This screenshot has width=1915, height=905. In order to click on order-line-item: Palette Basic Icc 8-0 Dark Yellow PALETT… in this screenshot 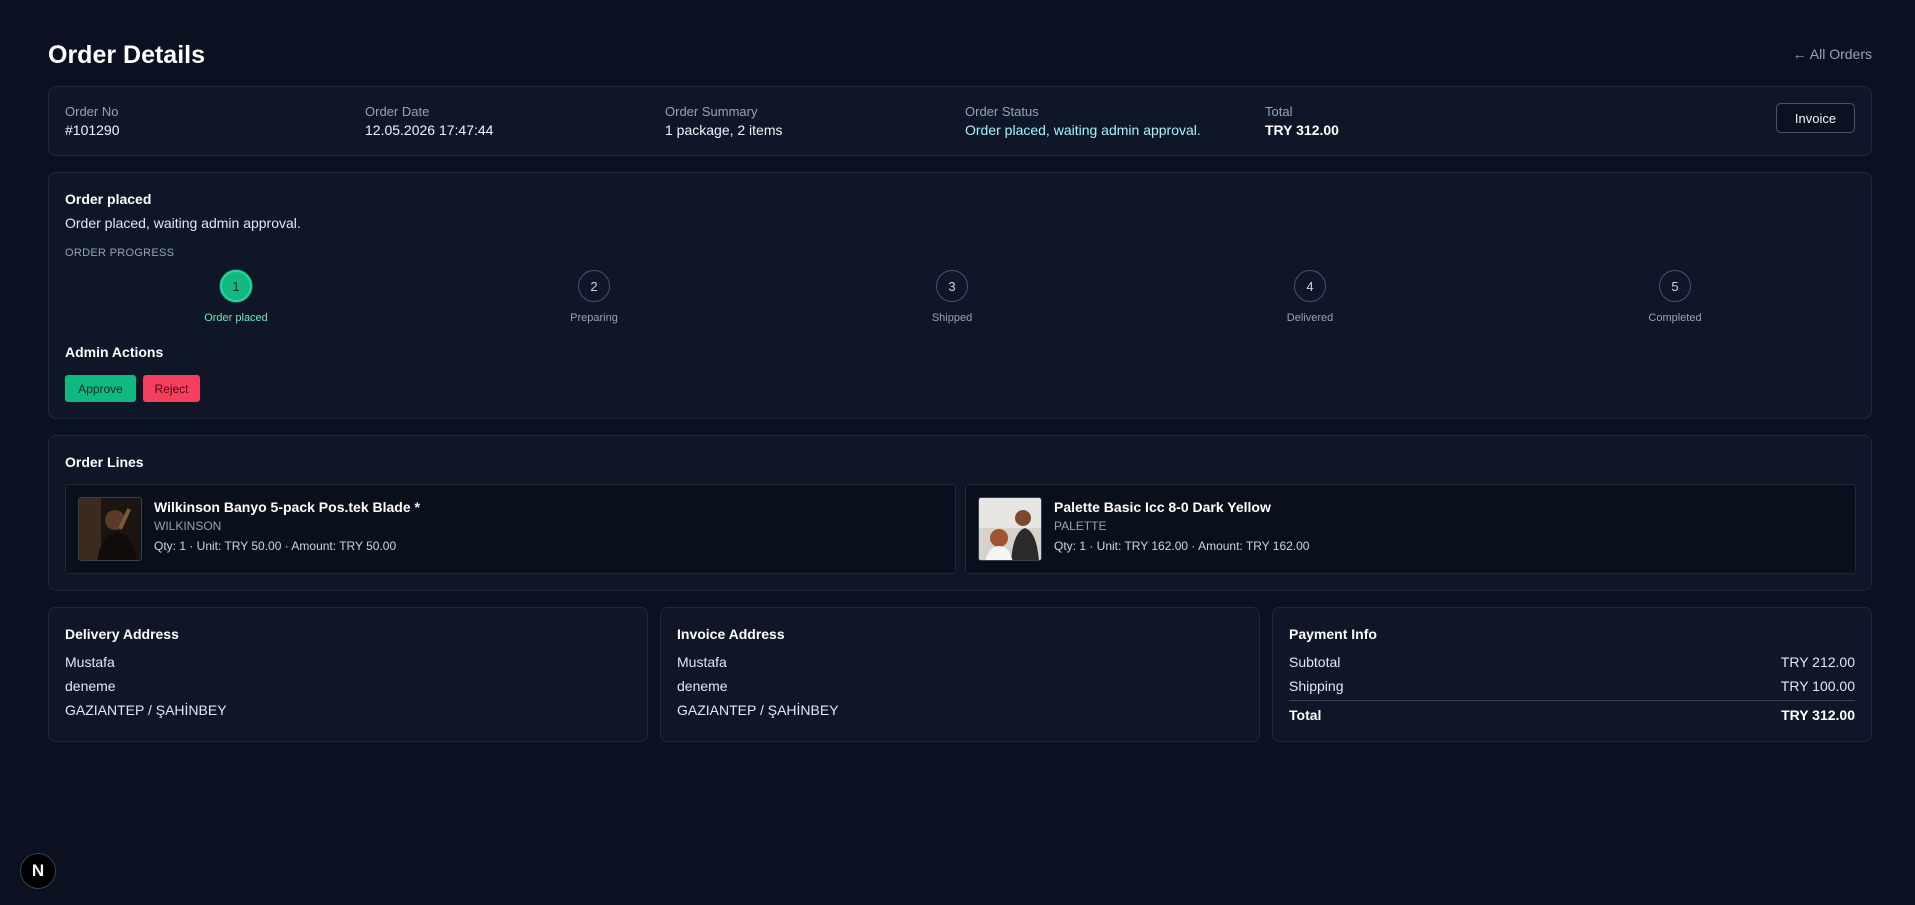, I will do `click(1410, 529)`.